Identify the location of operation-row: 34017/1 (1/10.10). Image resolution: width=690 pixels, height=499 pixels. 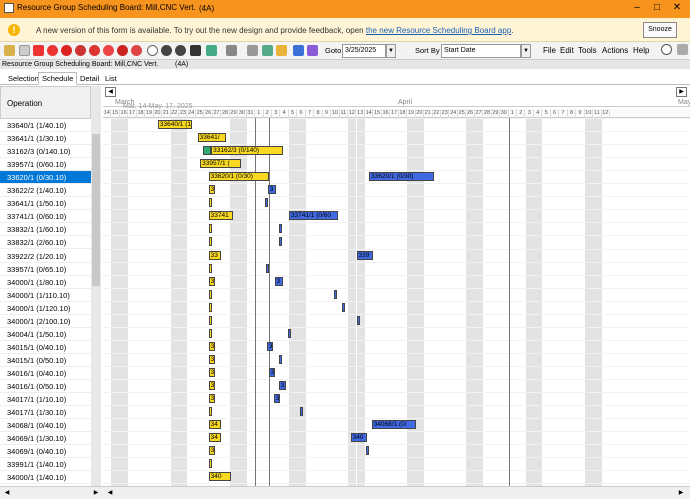
(45, 400).